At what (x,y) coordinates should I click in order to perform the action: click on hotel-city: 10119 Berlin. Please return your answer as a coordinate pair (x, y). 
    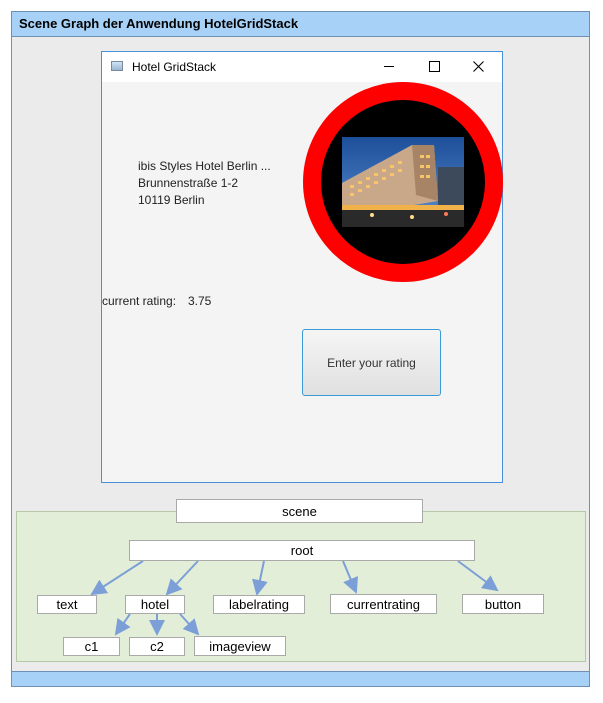
    Looking at the image, I should click on (171, 200).